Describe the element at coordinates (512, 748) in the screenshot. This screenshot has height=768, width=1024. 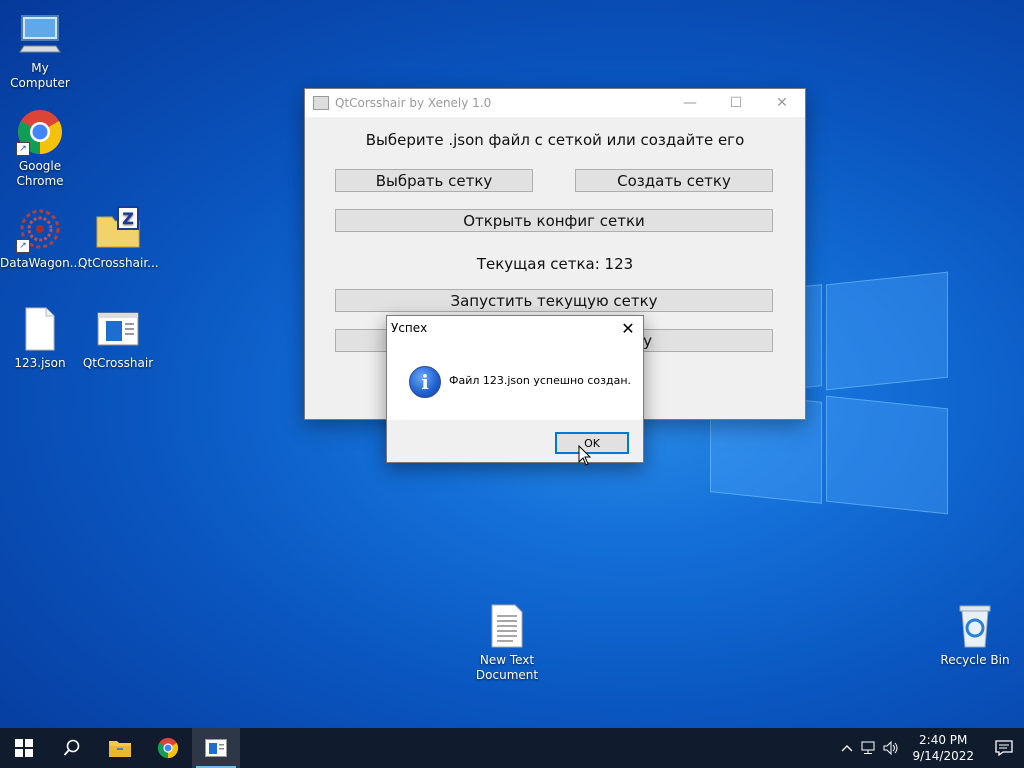
I see `taskbar: 2:40 PM 9/14/2022` at that location.